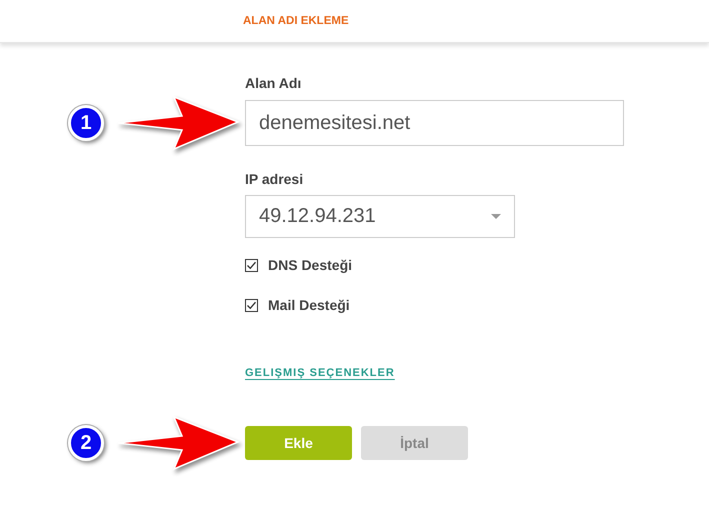 Image resolution: width=709 pixels, height=509 pixels. Describe the element at coordinates (309, 305) in the screenshot. I see `checkbox-label: Mail Desteği` at that location.